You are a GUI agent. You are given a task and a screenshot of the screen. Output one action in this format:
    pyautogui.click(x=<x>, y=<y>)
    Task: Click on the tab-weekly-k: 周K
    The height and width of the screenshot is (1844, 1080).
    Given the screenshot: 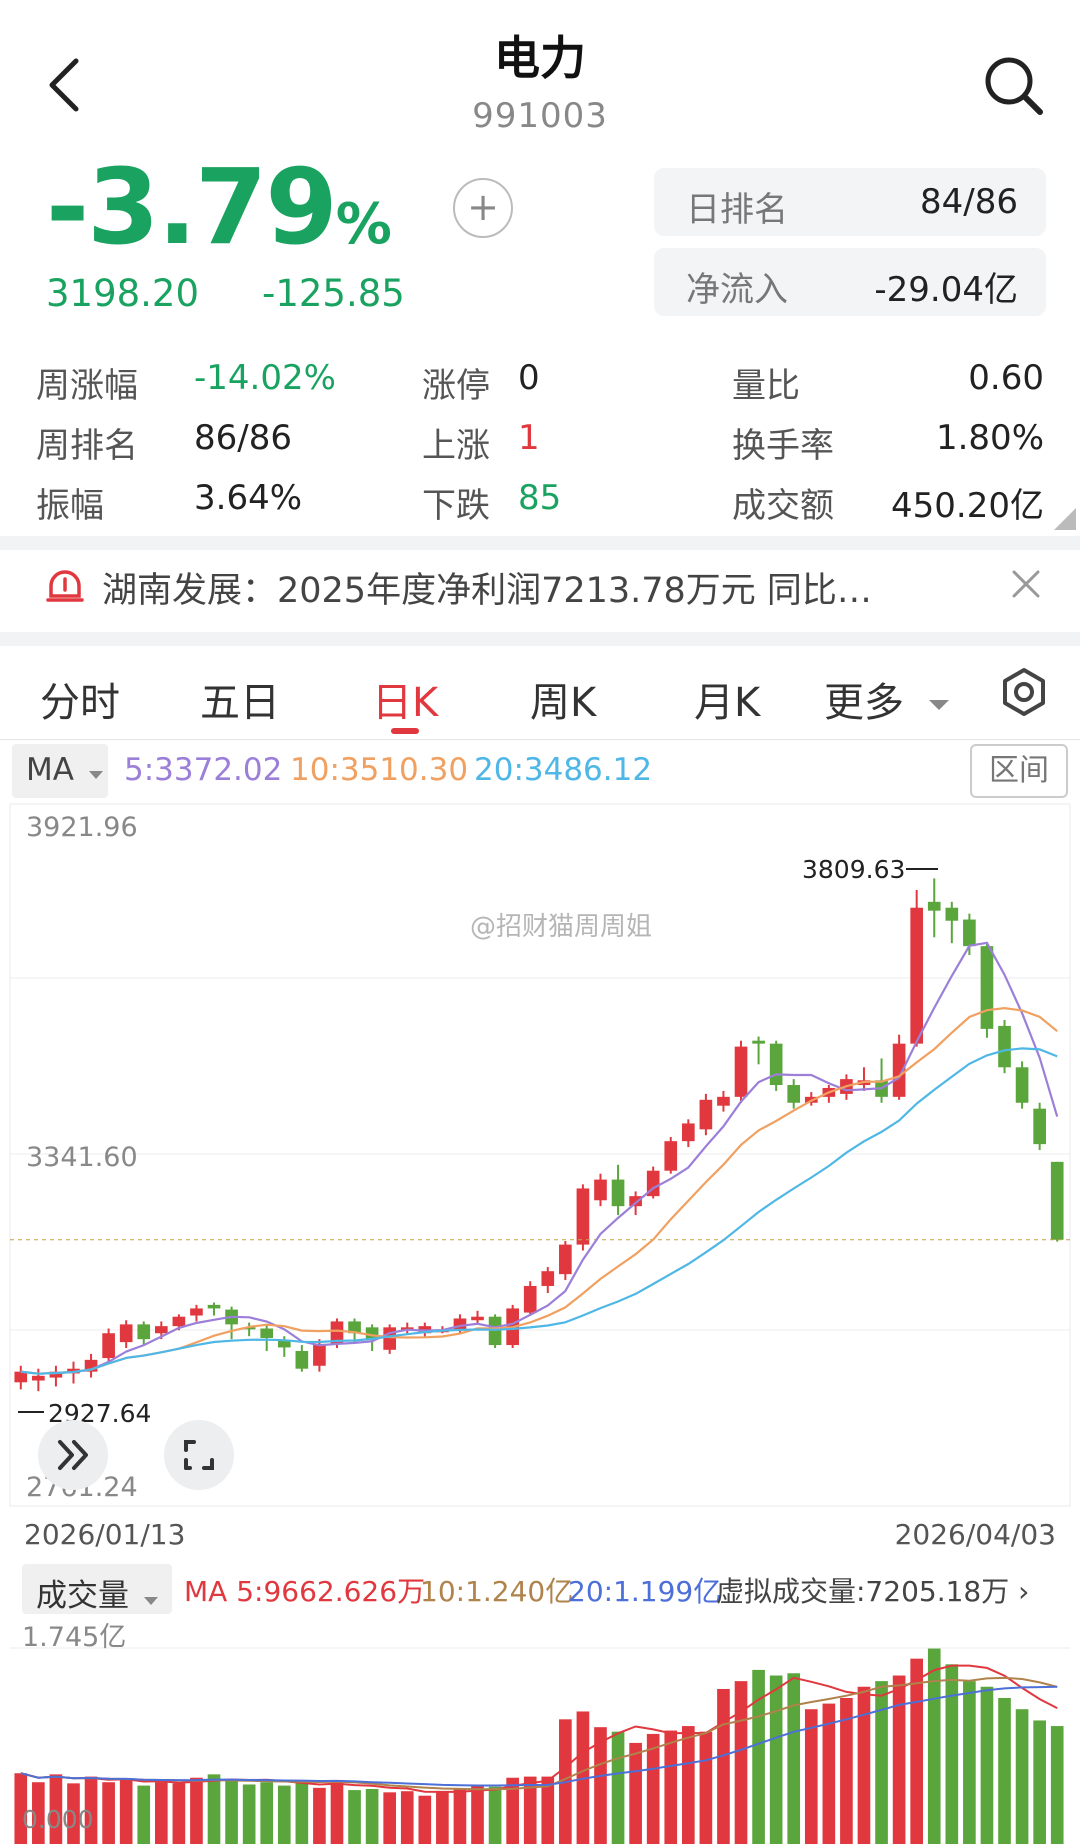 What is the action you would take?
    pyautogui.click(x=563, y=699)
    